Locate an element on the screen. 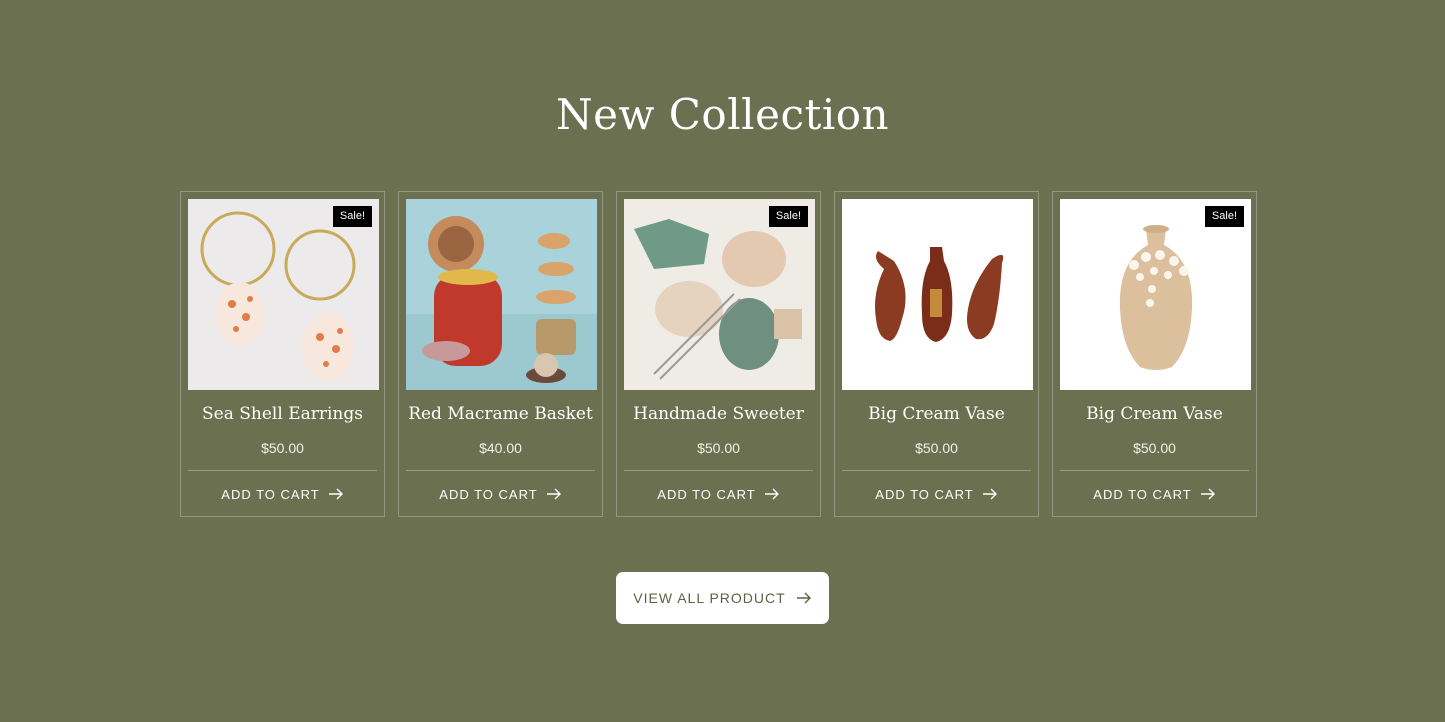  product-image-handmade-sweeter: Sale! is located at coordinates (719, 294).